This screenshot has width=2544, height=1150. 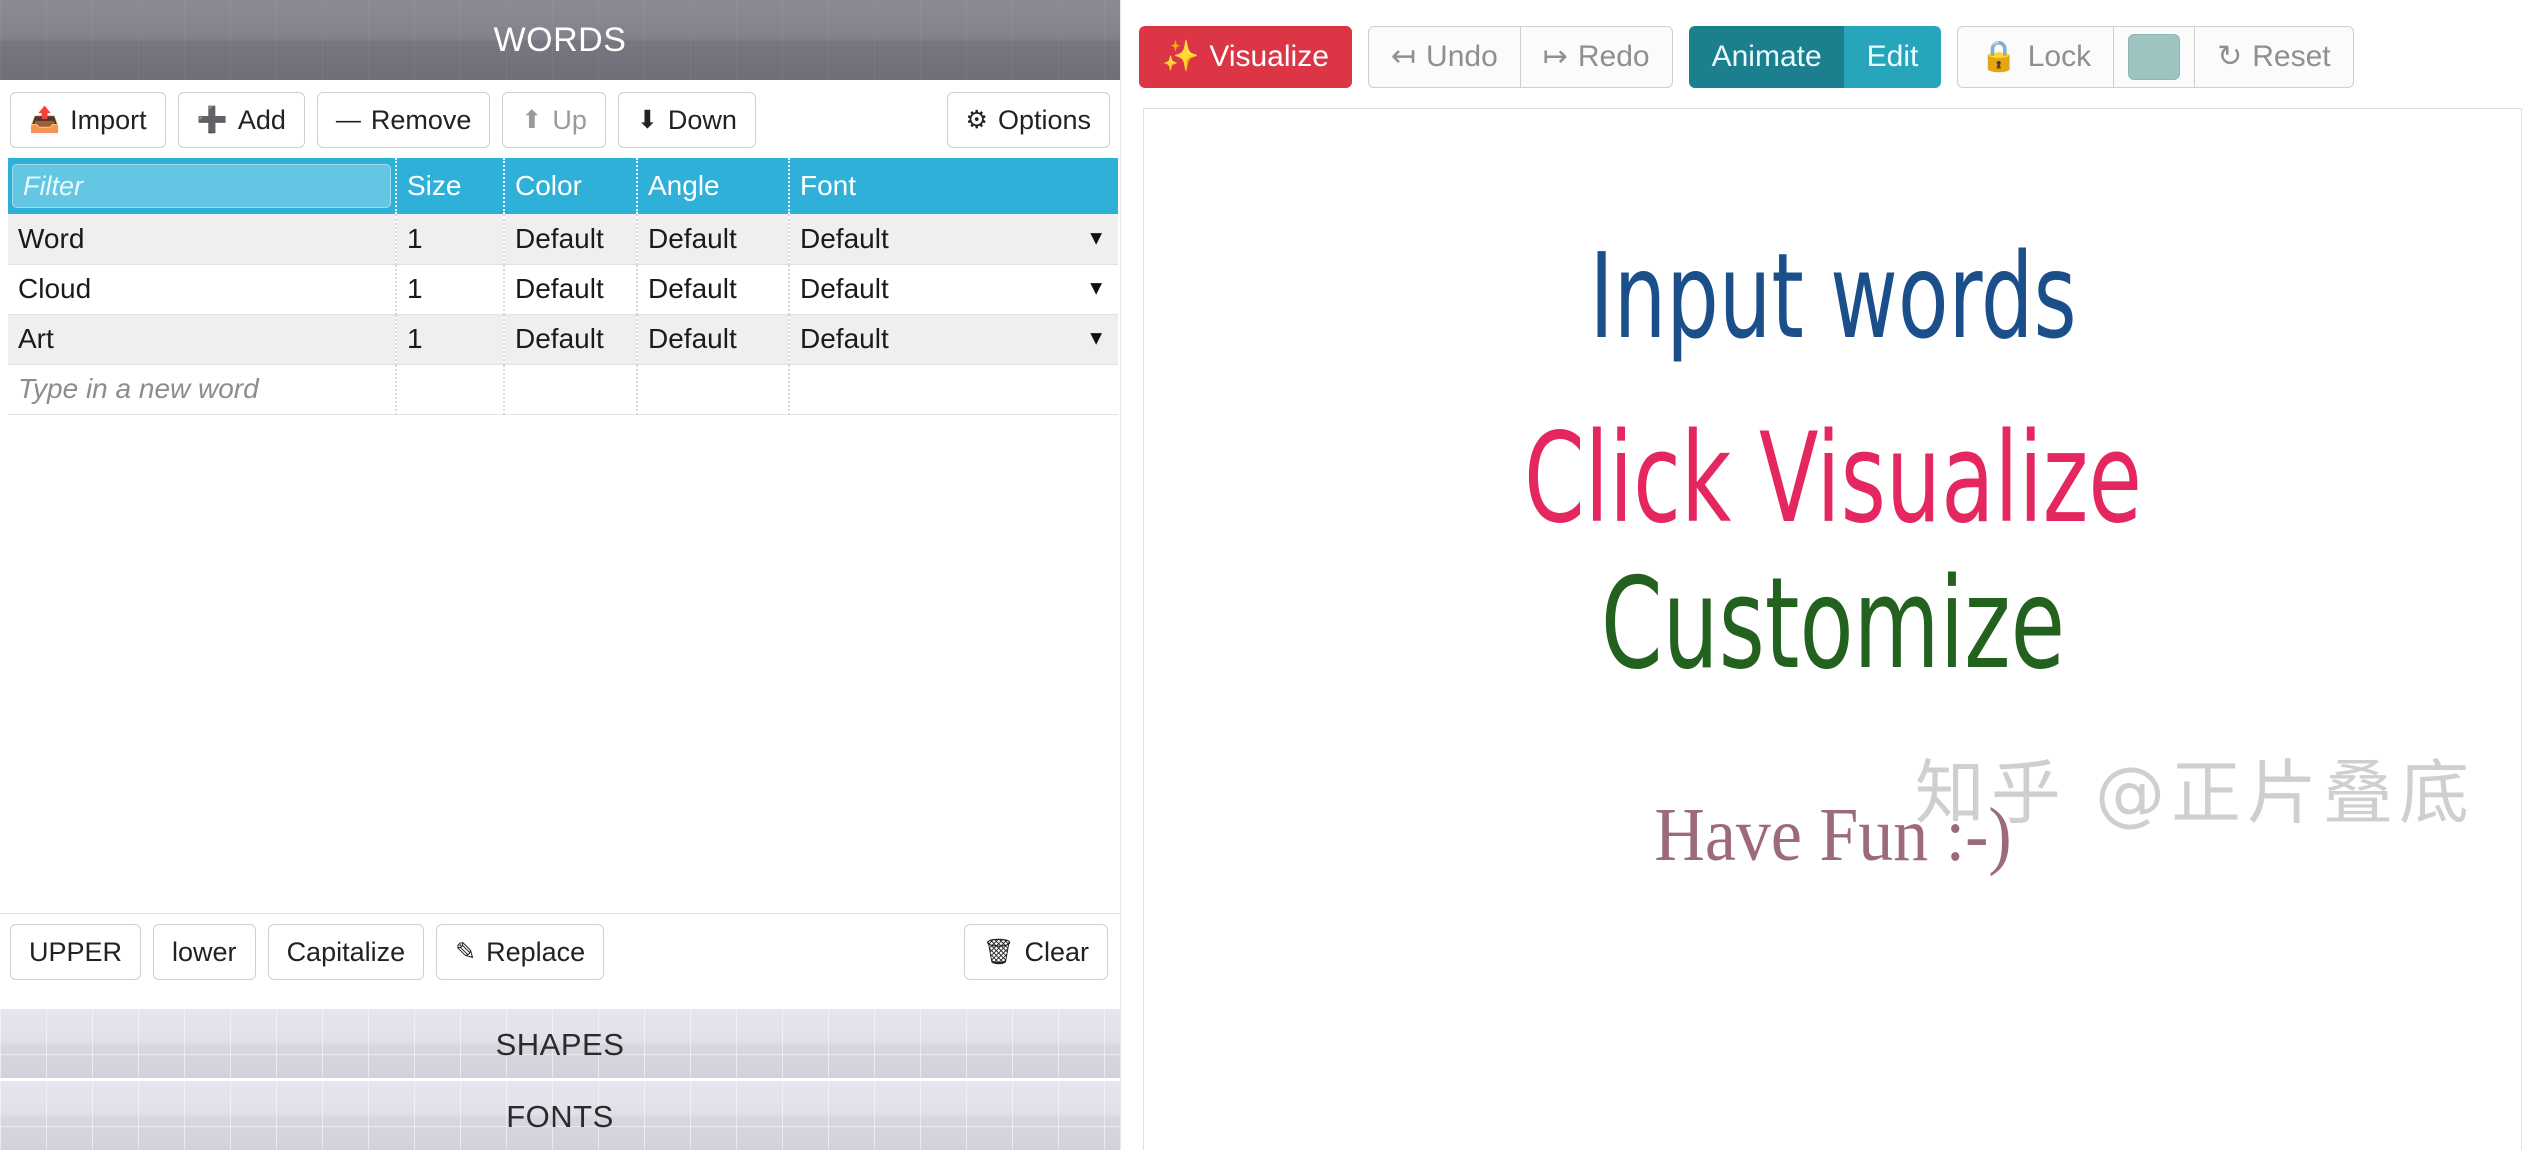 What do you see at coordinates (241, 120) in the screenshot?
I see `add-button: ➕ Add` at bounding box center [241, 120].